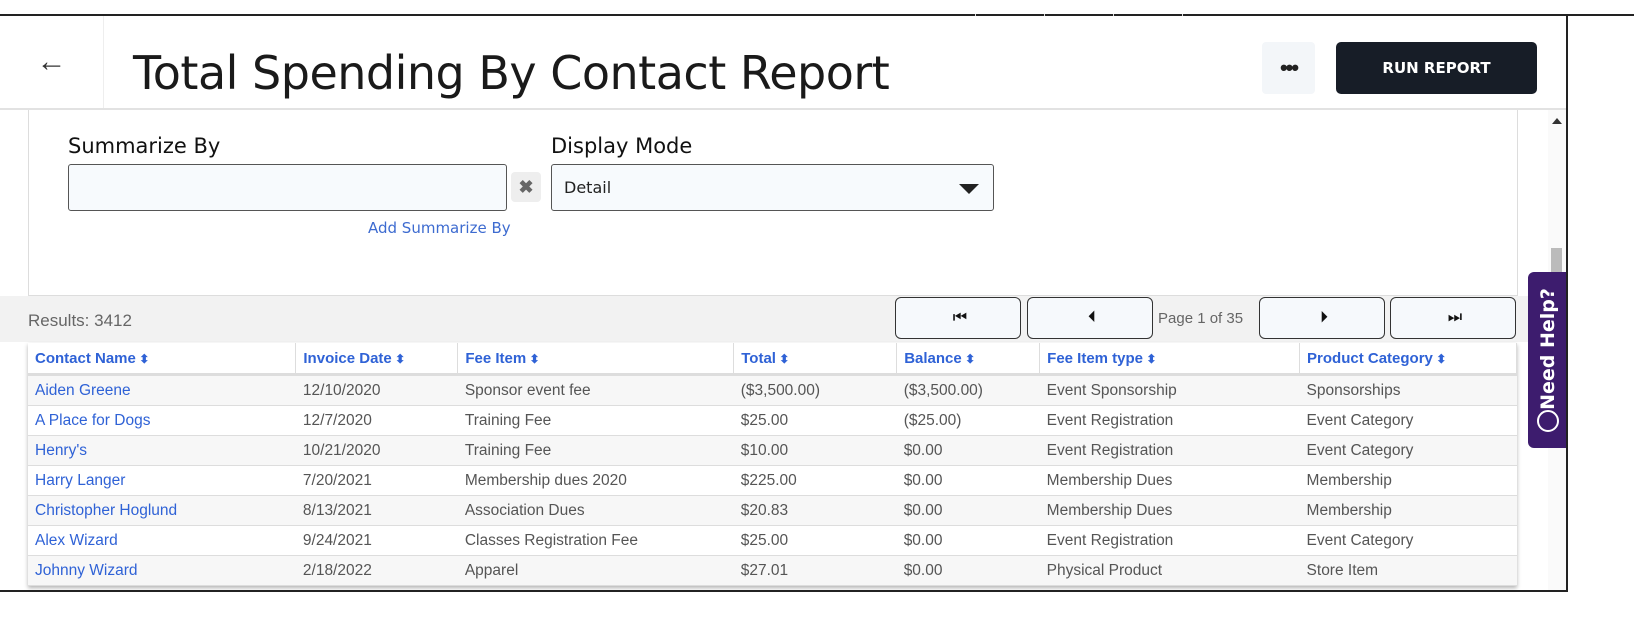 The height and width of the screenshot is (633, 1634). Describe the element at coordinates (595, 420) in the screenshot. I see `table-cell: Training Fee` at that location.